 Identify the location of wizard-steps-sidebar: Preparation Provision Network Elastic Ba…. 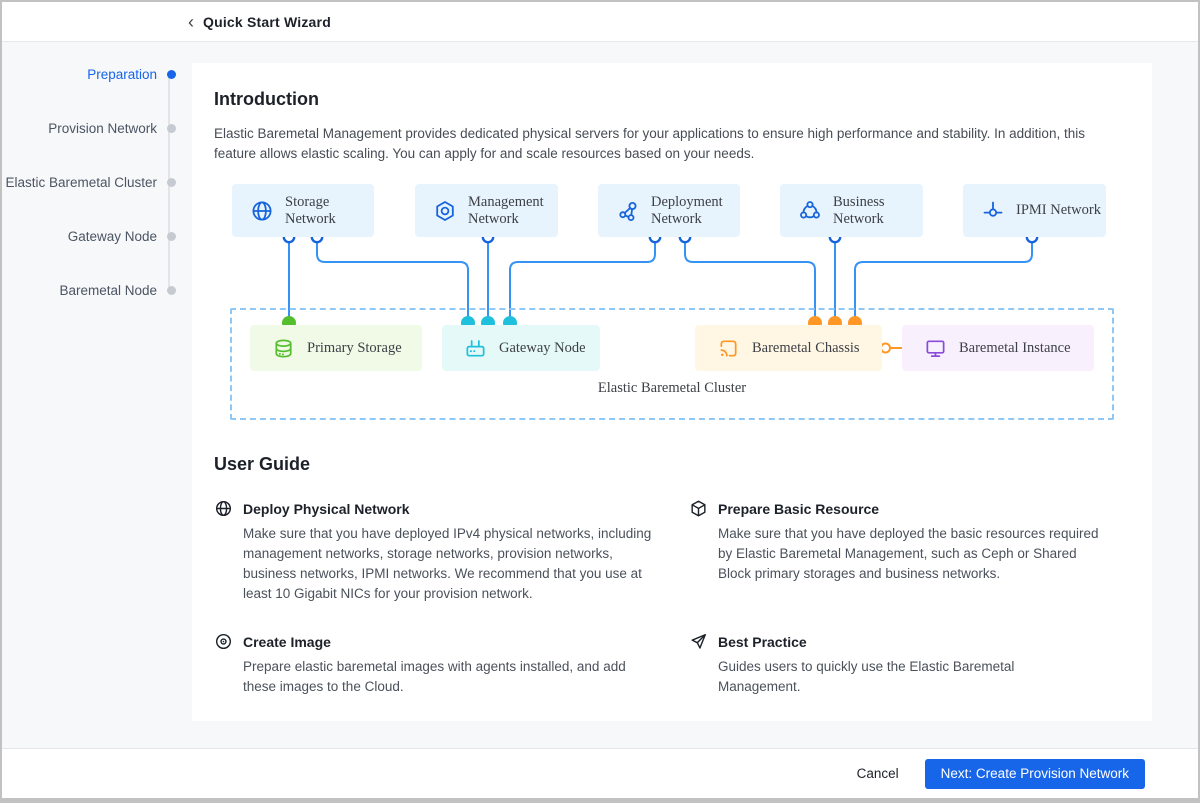
(97, 395).